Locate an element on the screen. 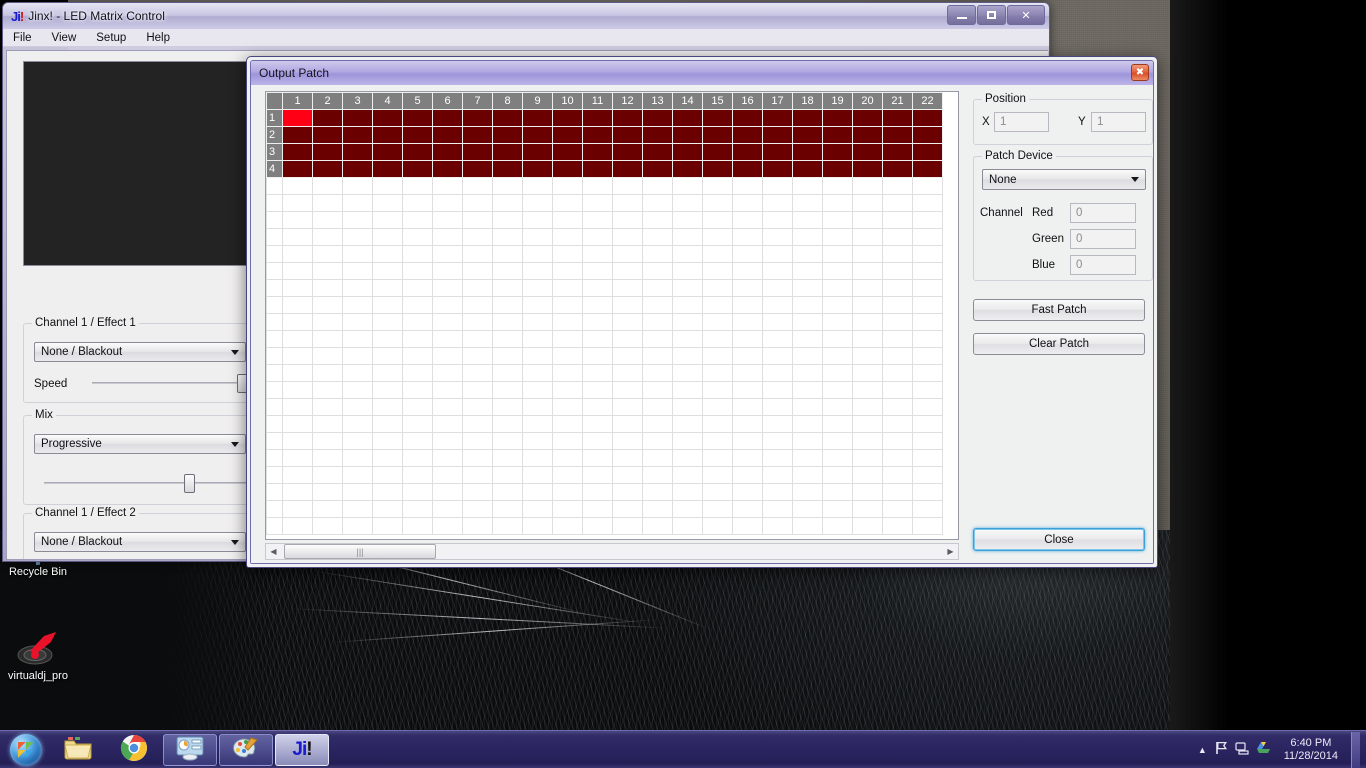  grid-column-header: 7 is located at coordinates (477, 101).